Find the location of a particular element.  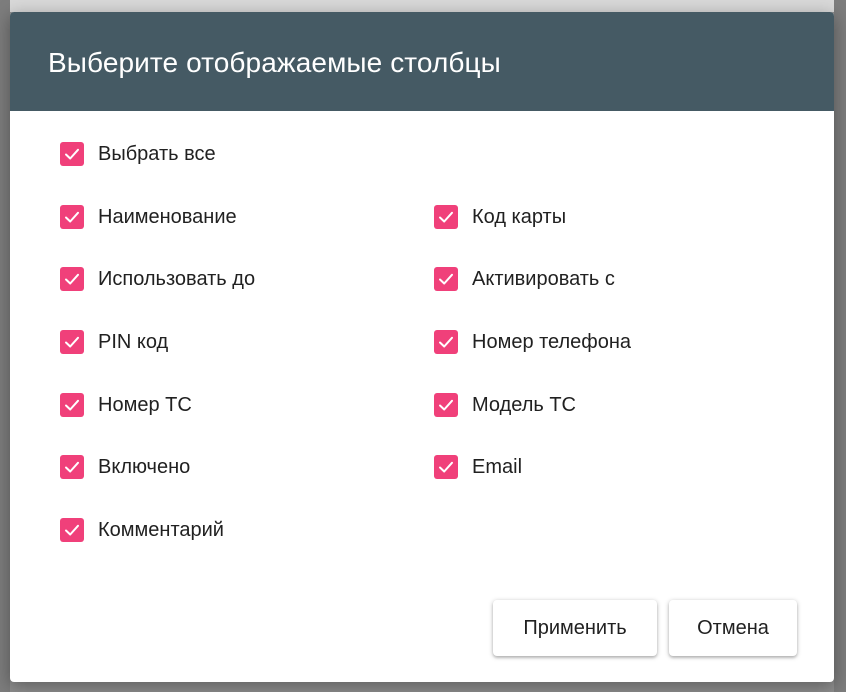

option-pin-code: PIN код is located at coordinates (114, 342).